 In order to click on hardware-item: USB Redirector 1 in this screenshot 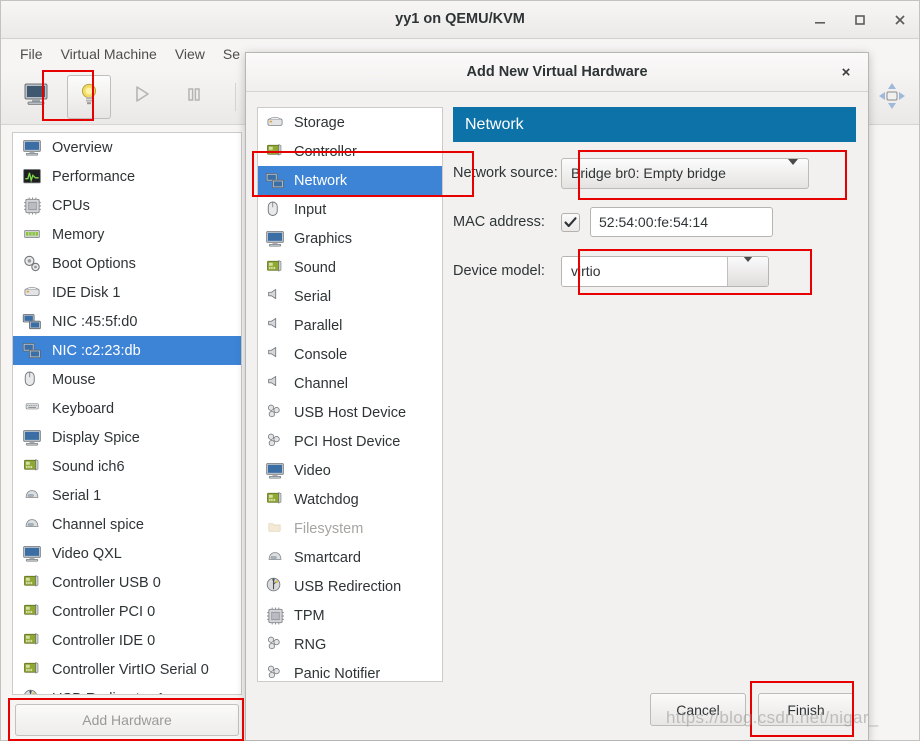, I will do `click(127, 689)`.